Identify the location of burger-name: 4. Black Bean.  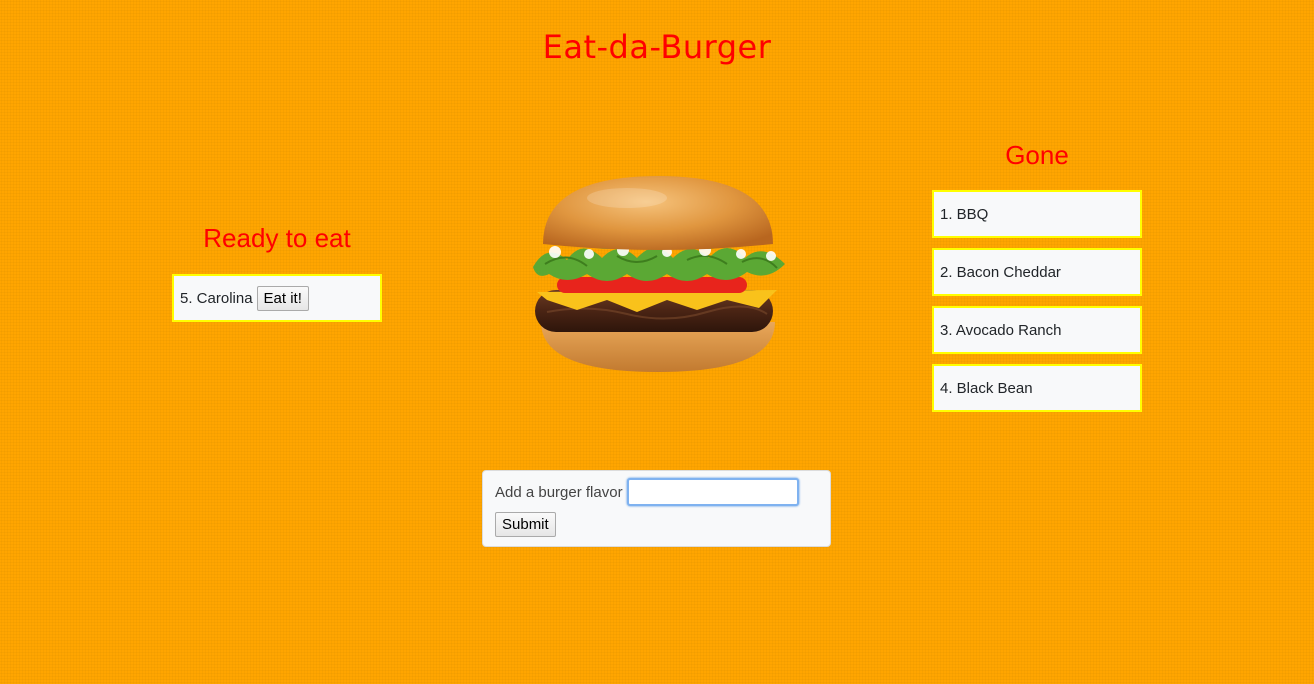
(986, 388).